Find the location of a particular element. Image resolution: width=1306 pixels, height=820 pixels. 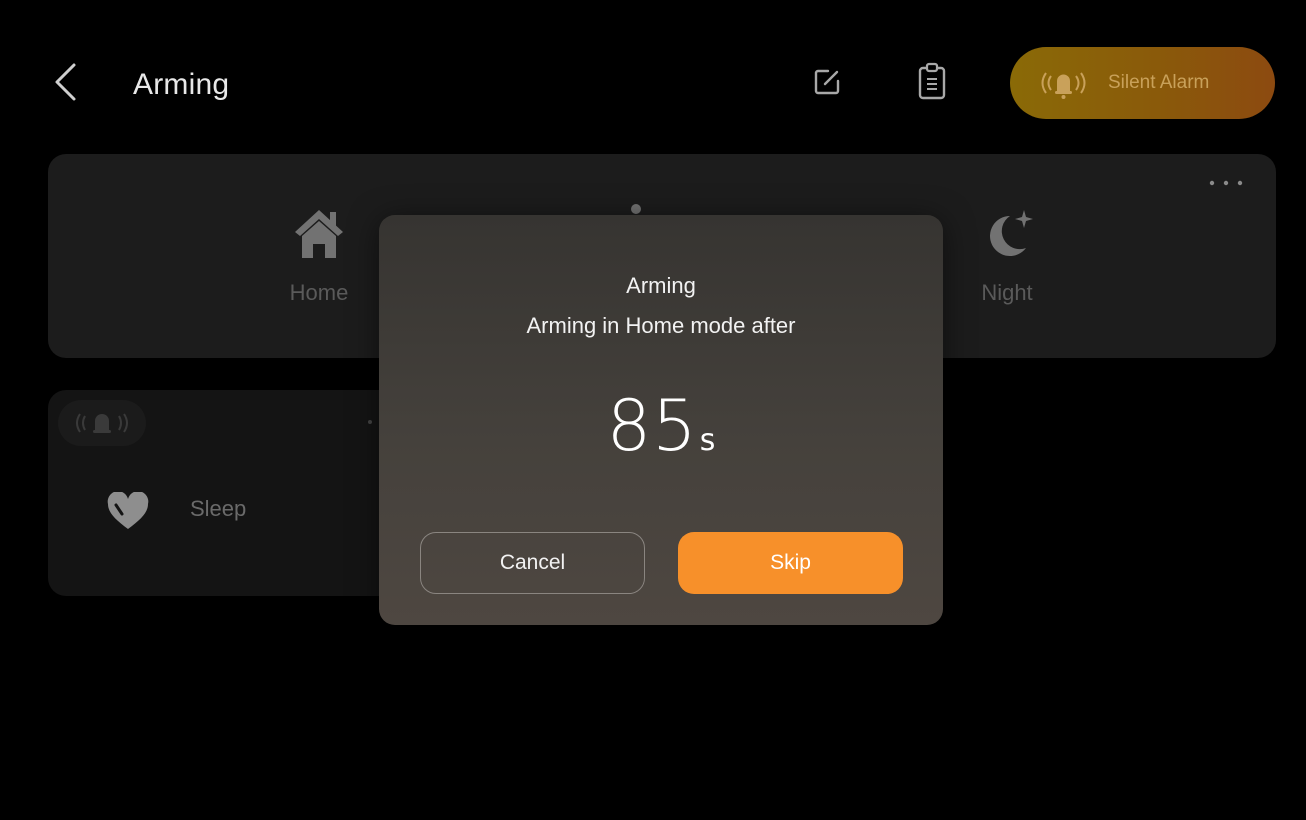

mode-label: Night is located at coordinates (1007, 292).